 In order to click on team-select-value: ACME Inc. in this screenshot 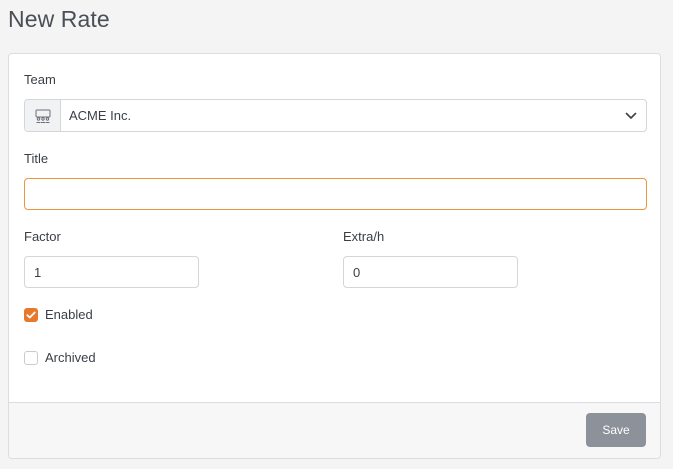, I will do `click(100, 115)`.